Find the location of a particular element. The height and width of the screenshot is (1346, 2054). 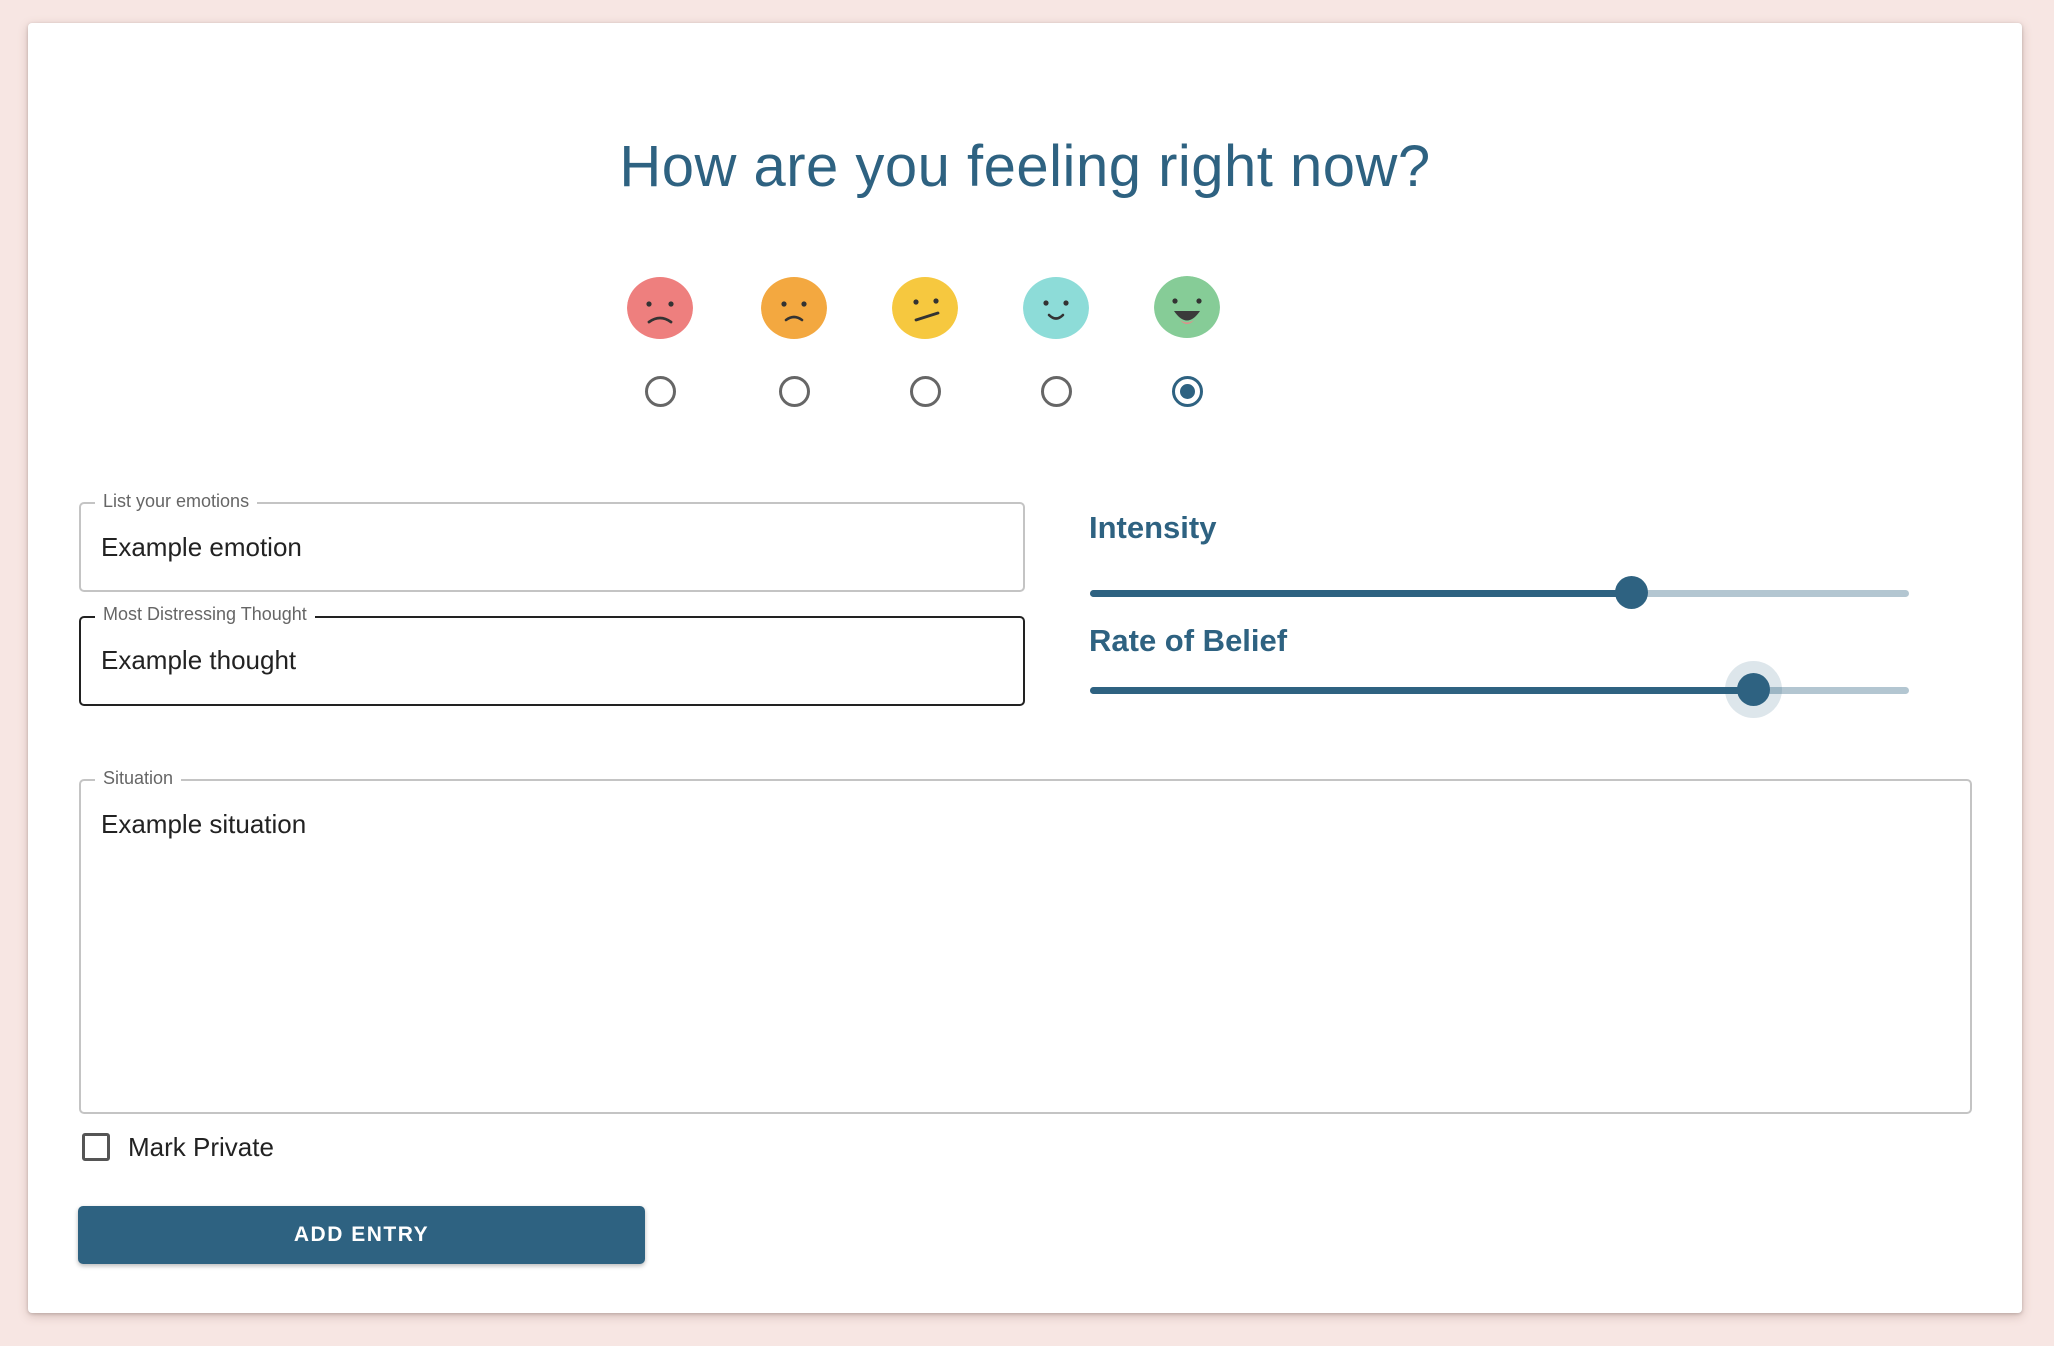

sad-face-icon is located at coordinates (794, 308).